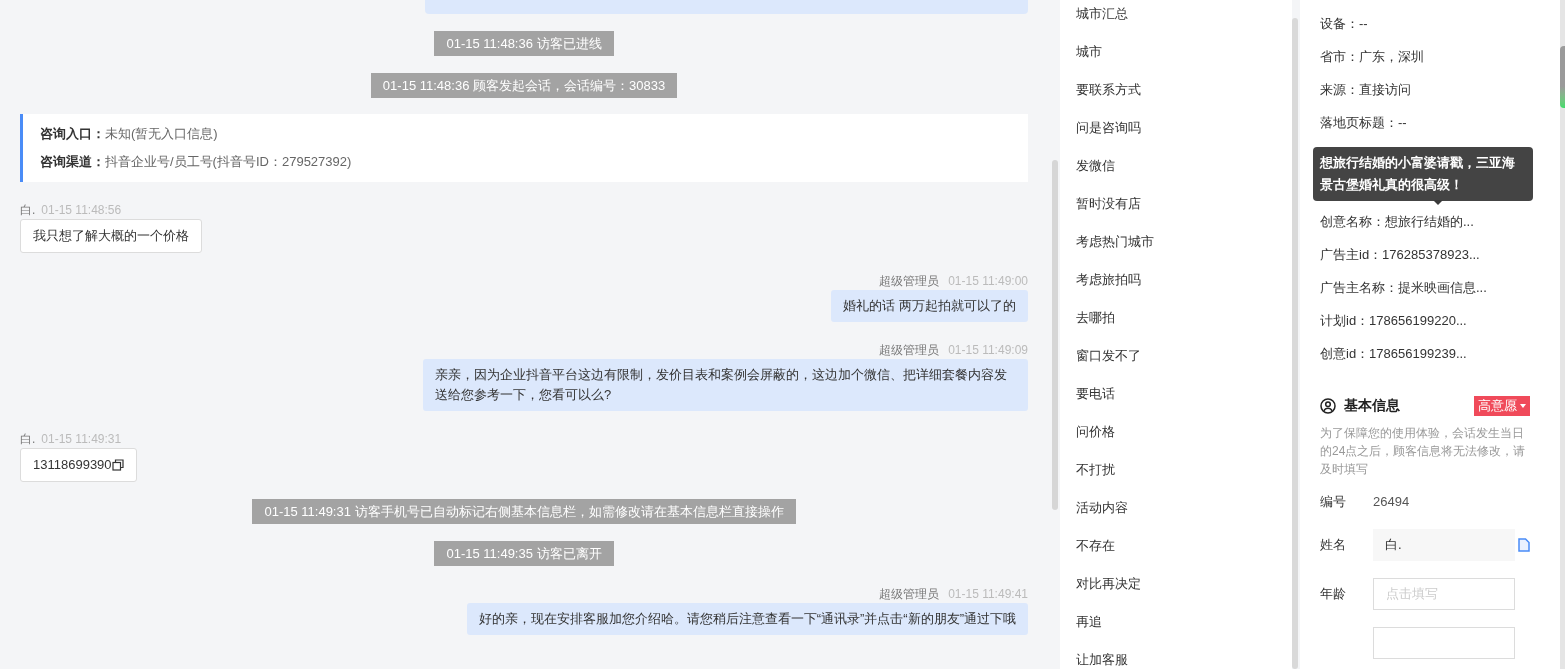 Image resolution: width=1565 pixels, height=669 pixels. I want to click on system-notice: 01-15 11:48:36 访客已进线, so click(524, 43).